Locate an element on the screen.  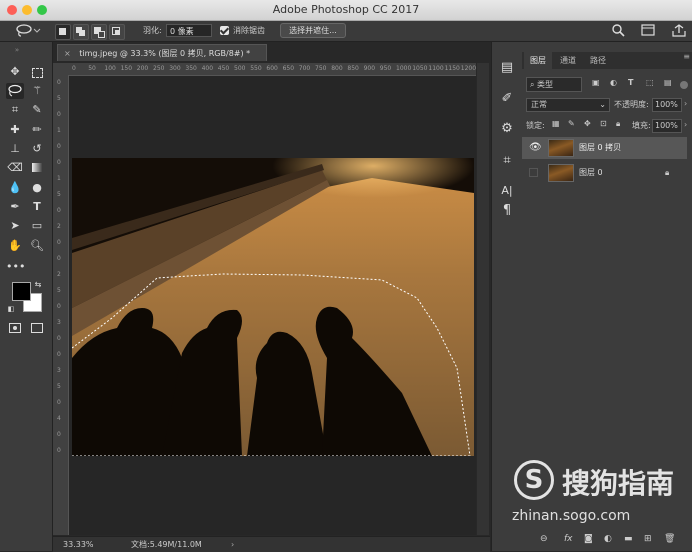
opacity-input: 100% is located at coordinates (667, 105).